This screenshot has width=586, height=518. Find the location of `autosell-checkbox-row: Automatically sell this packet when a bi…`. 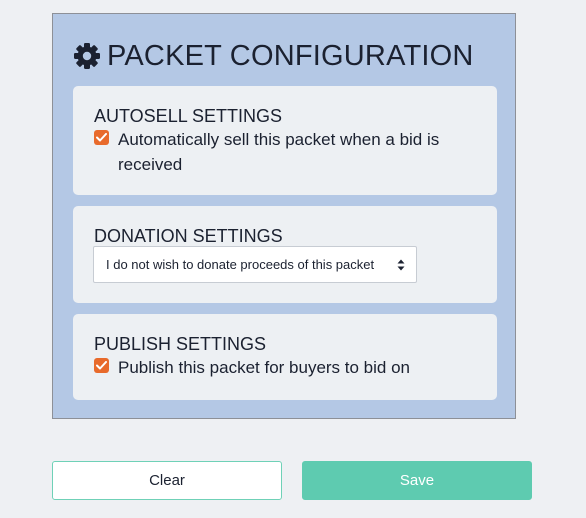

autosell-checkbox-row: Automatically sell this packet when a bi… is located at coordinates (266, 152).